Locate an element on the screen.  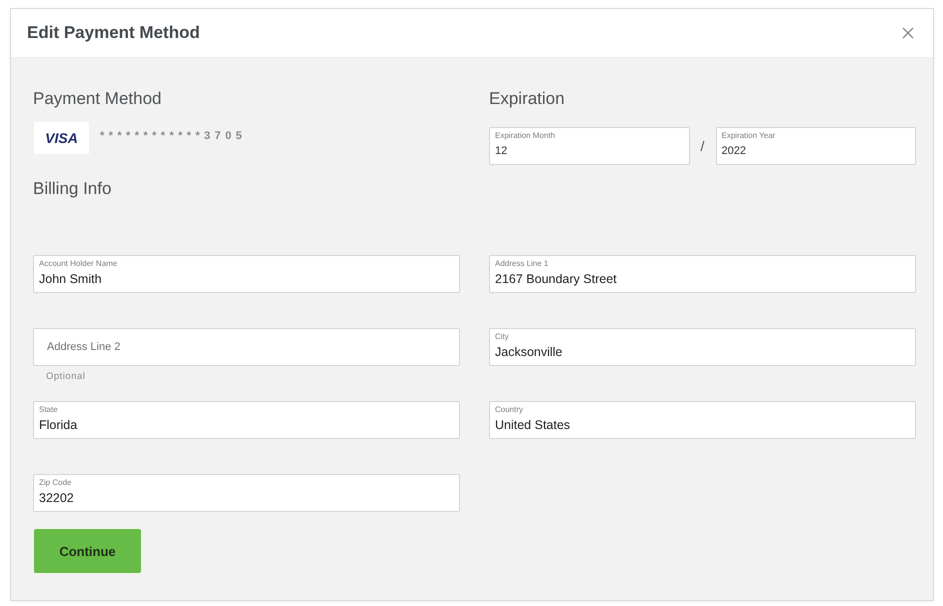
text-field: Expiration Month 12 is located at coordinates (589, 146).